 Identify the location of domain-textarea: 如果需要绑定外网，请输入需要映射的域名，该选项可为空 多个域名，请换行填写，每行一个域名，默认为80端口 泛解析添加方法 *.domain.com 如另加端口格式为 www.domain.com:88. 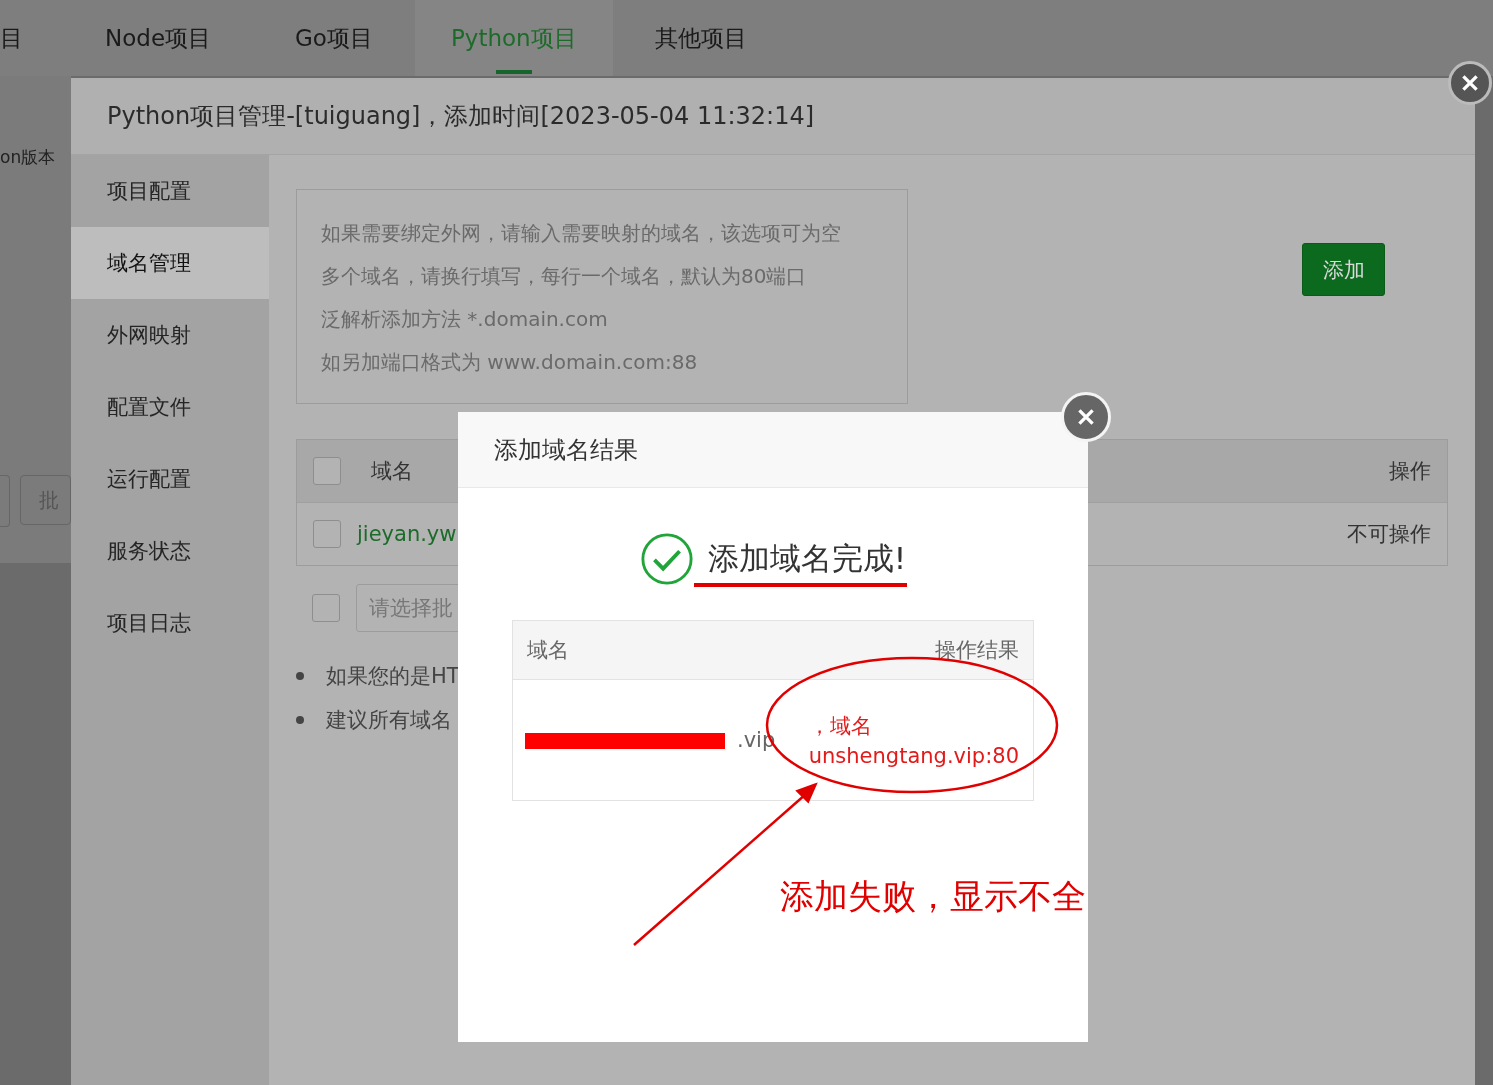
(602, 296).